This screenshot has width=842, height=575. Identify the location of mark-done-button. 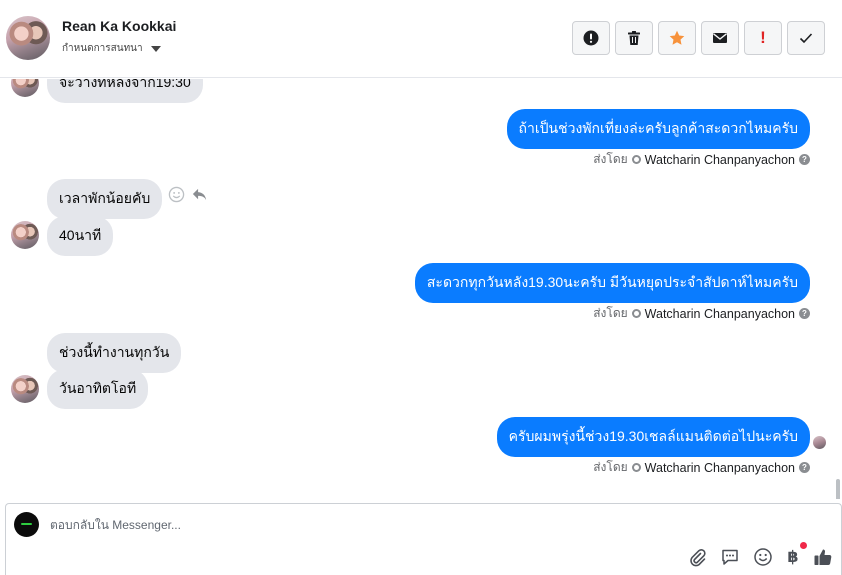
(806, 38).